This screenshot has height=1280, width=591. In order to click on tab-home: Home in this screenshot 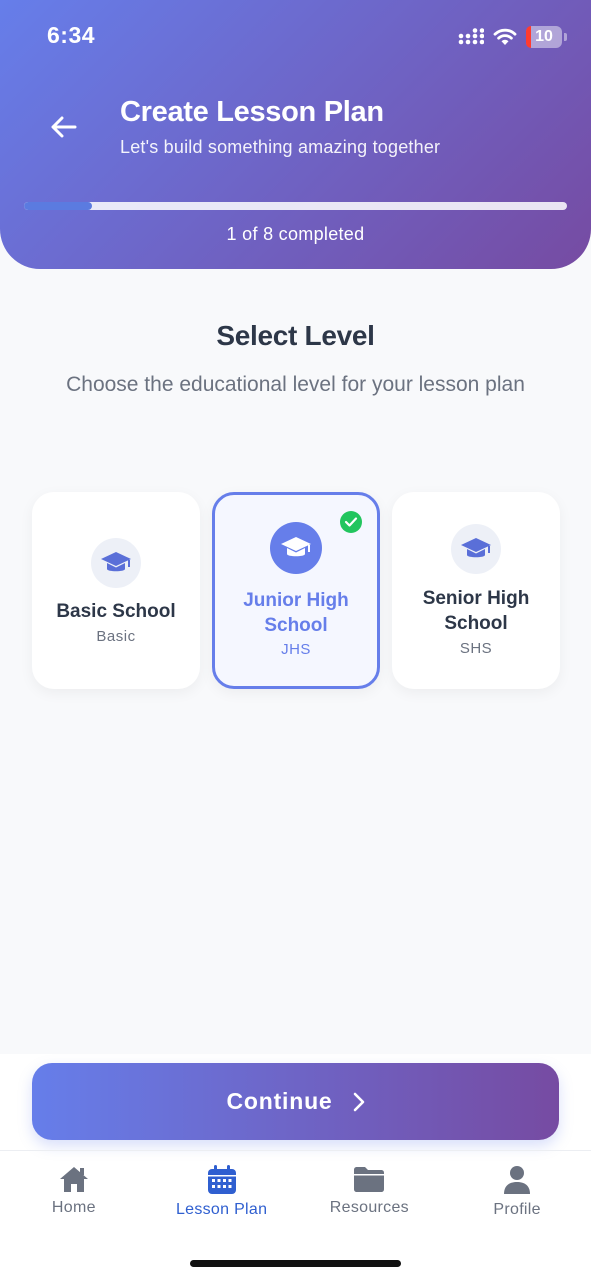, I will do `click(74, 1190)`.